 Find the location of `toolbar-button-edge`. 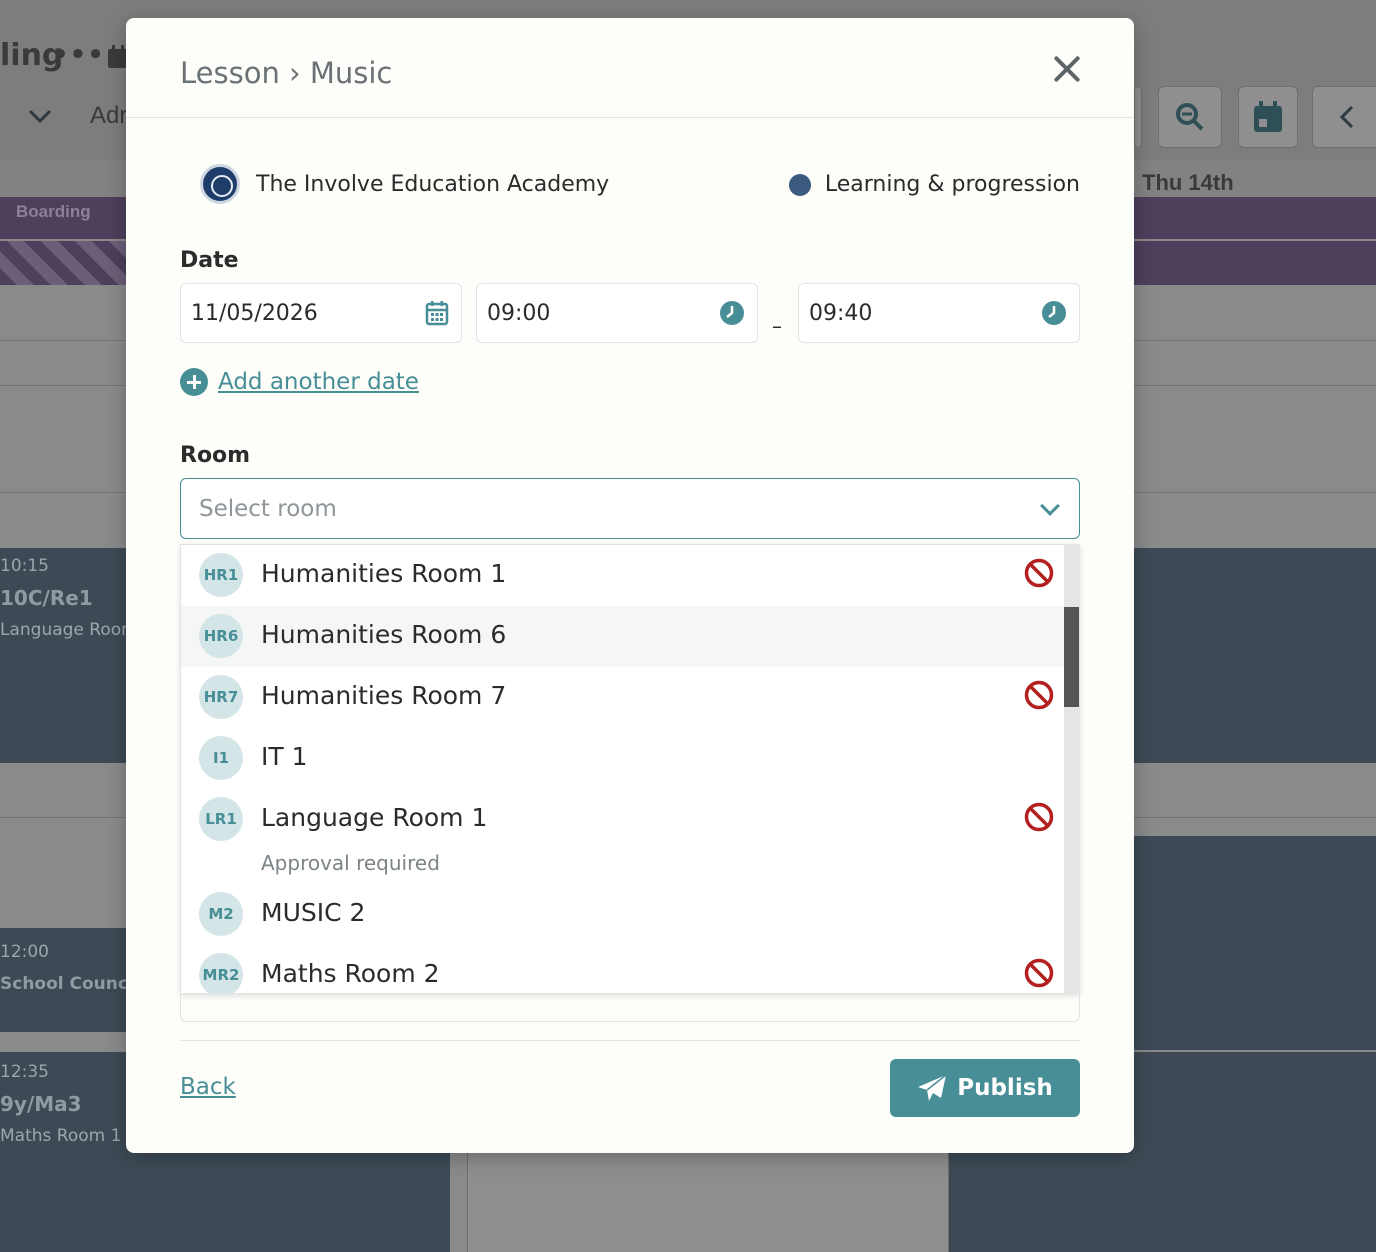

toolbar-button-edge is located at coordinates (1138, 117).